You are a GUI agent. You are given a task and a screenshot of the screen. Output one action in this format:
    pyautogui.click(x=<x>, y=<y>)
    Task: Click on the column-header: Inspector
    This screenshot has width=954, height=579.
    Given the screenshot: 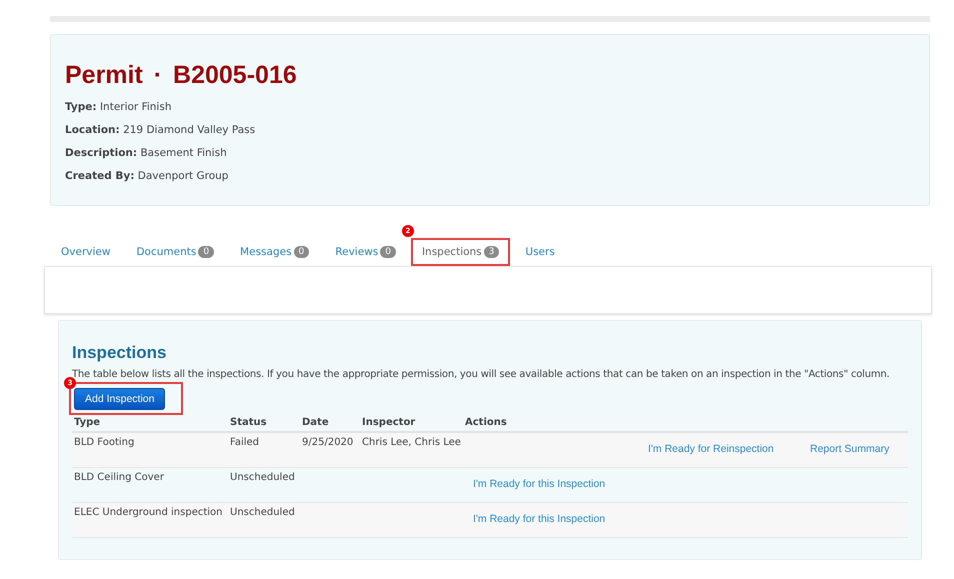 What is the action you would take?
    pyautogui.click(x=389, y=422)
    